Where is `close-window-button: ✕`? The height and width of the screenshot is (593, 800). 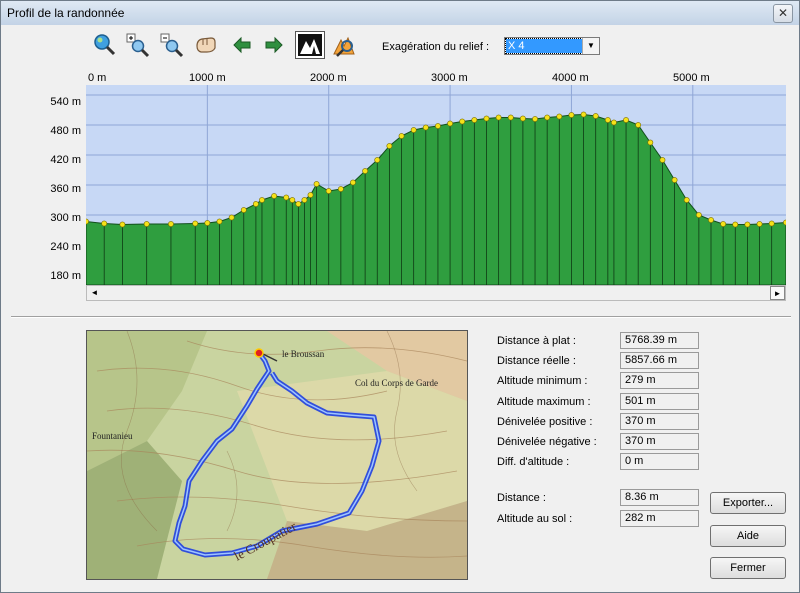
close-window-button: ✕ is located at coordinates (783, 13).